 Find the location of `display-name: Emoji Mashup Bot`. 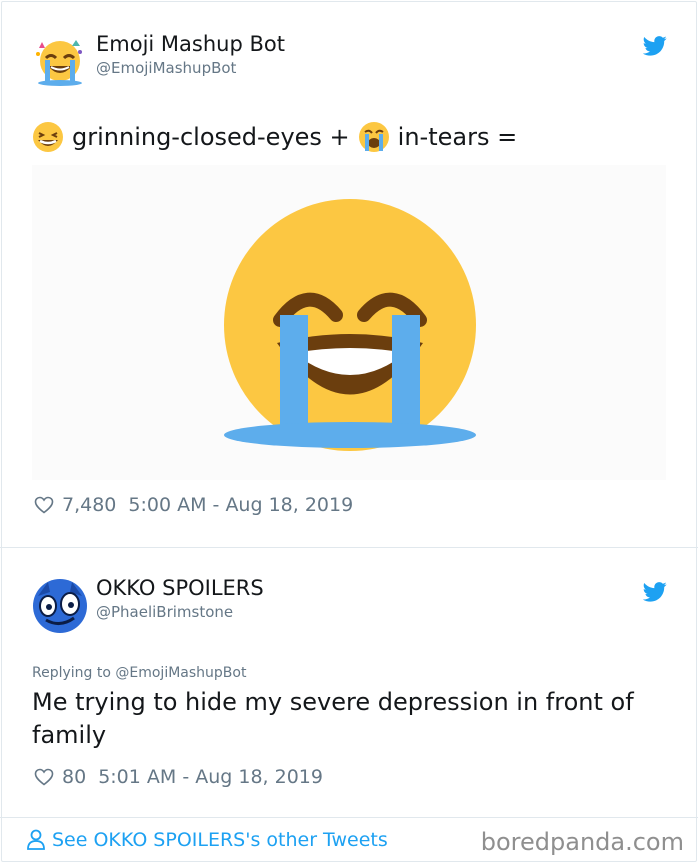

display-name: Emoji Mashup Bot is located at coordinates (190, 44).